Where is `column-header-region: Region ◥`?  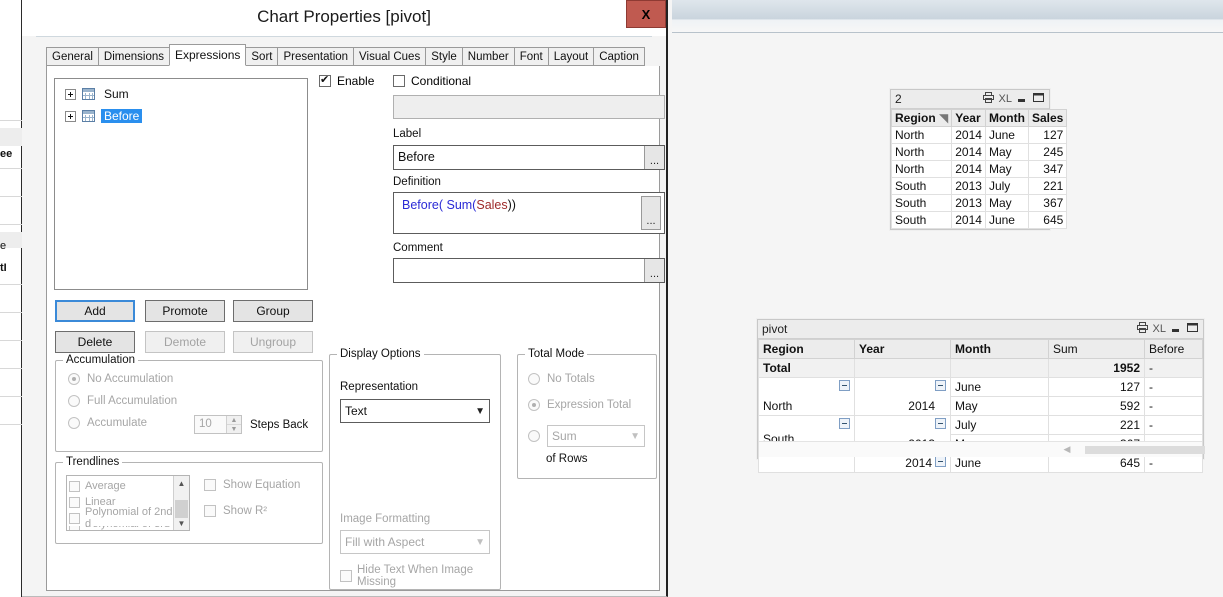 column-header-region: Region ◥ is located at coordinates (921, 118).